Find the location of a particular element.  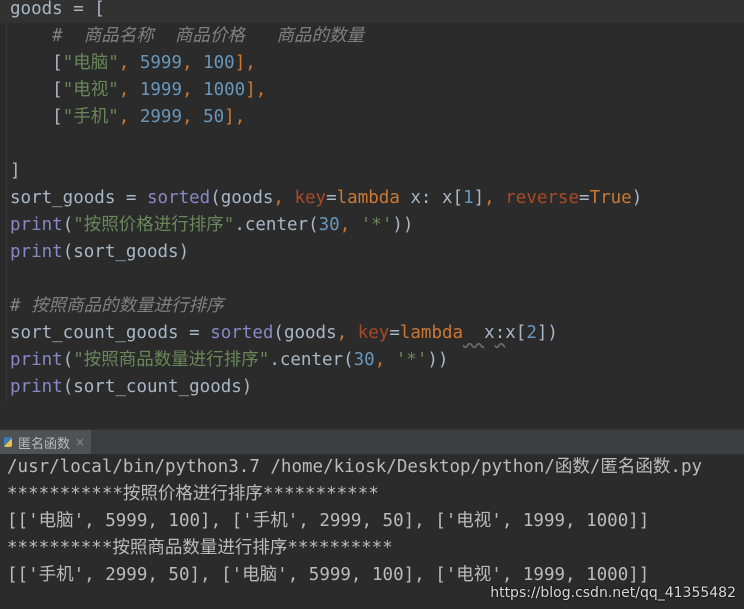

run-tab-label: 匿名函数 is located at coordinates (44, 444).